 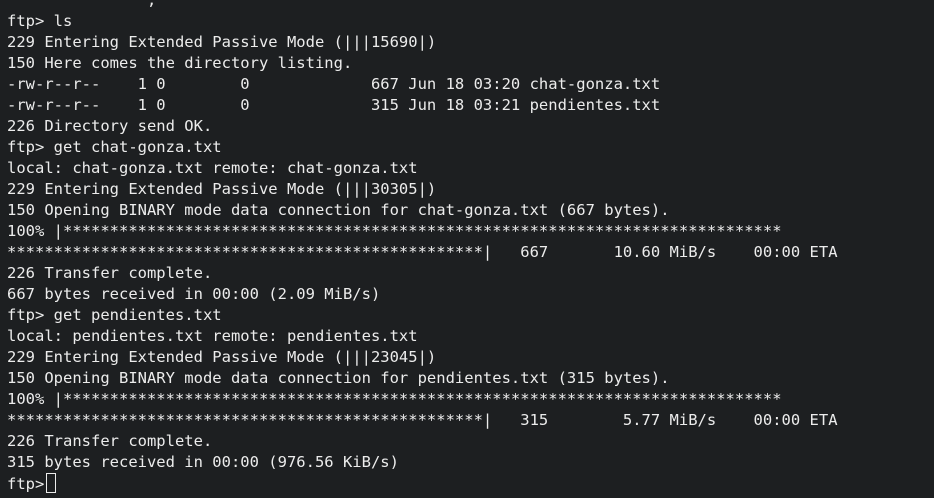 I want to click on terminal-line: ftp> get chat-gonza.txt, so click(x=114, y=147).